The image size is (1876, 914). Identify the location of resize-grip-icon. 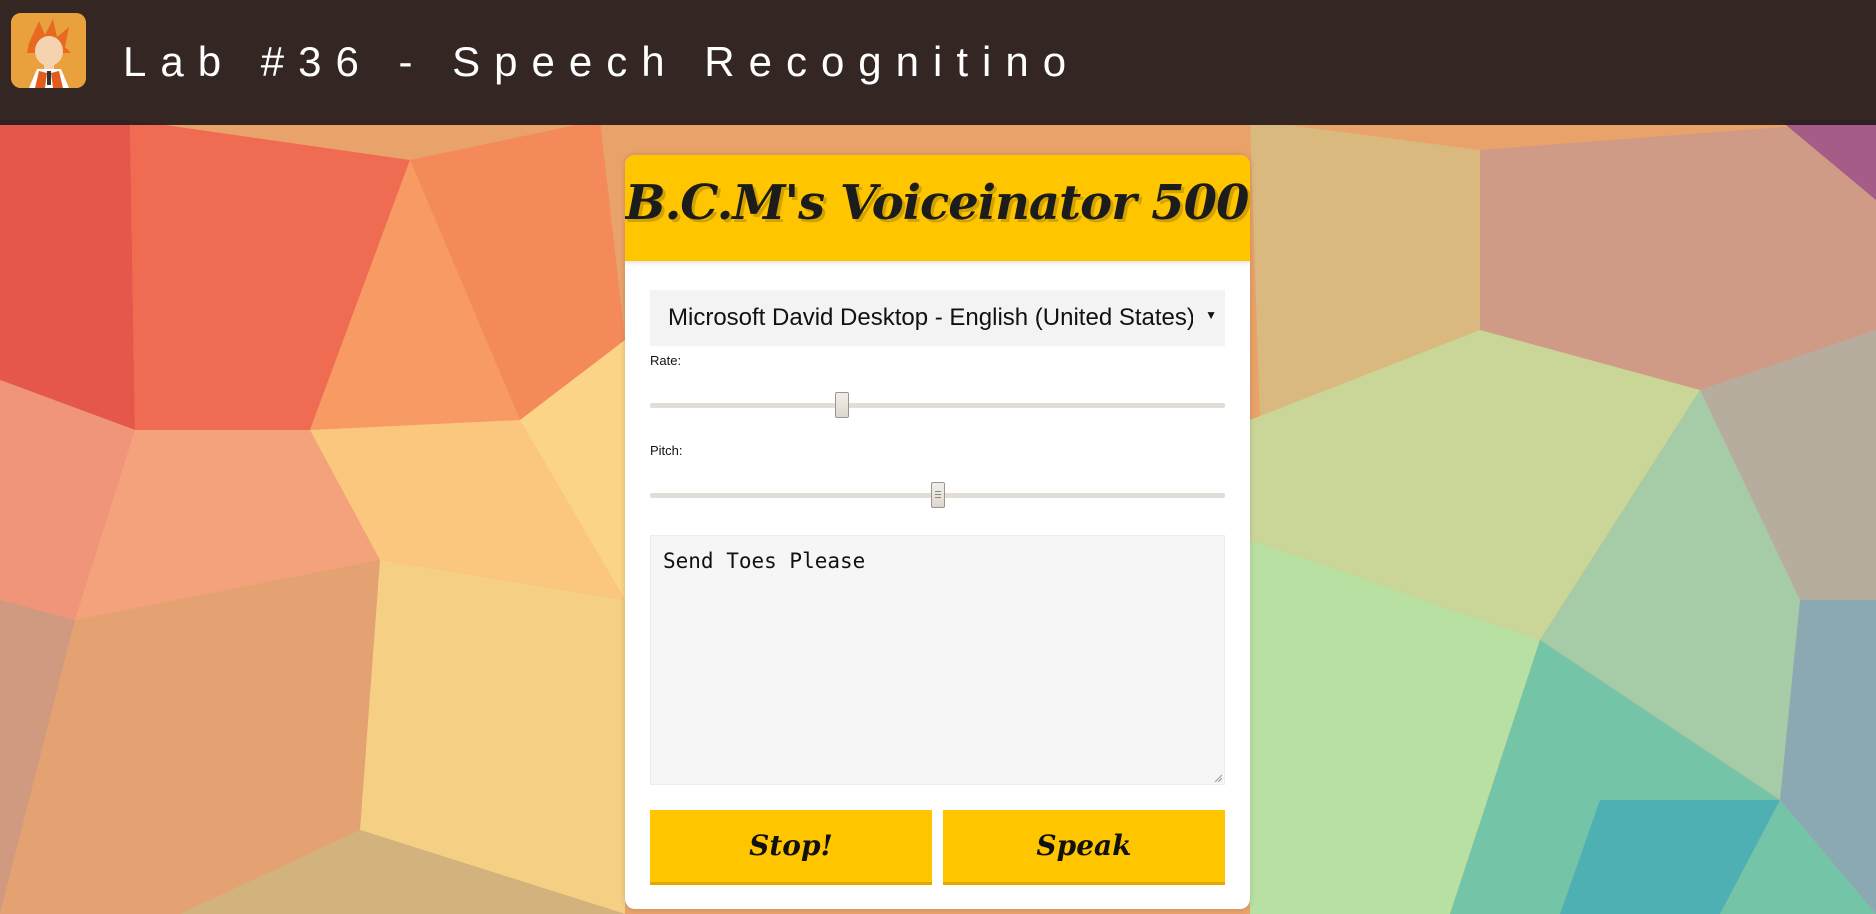
(1218, 778).